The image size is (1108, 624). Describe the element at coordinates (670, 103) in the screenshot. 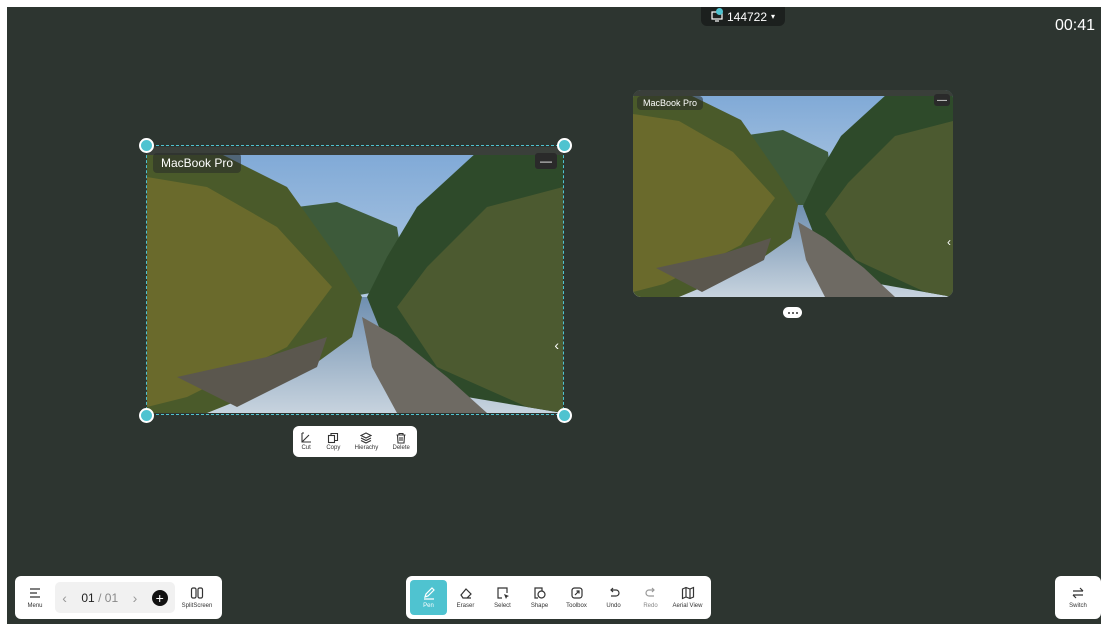

I see `window-title-label: MacBook Pro` at that location.